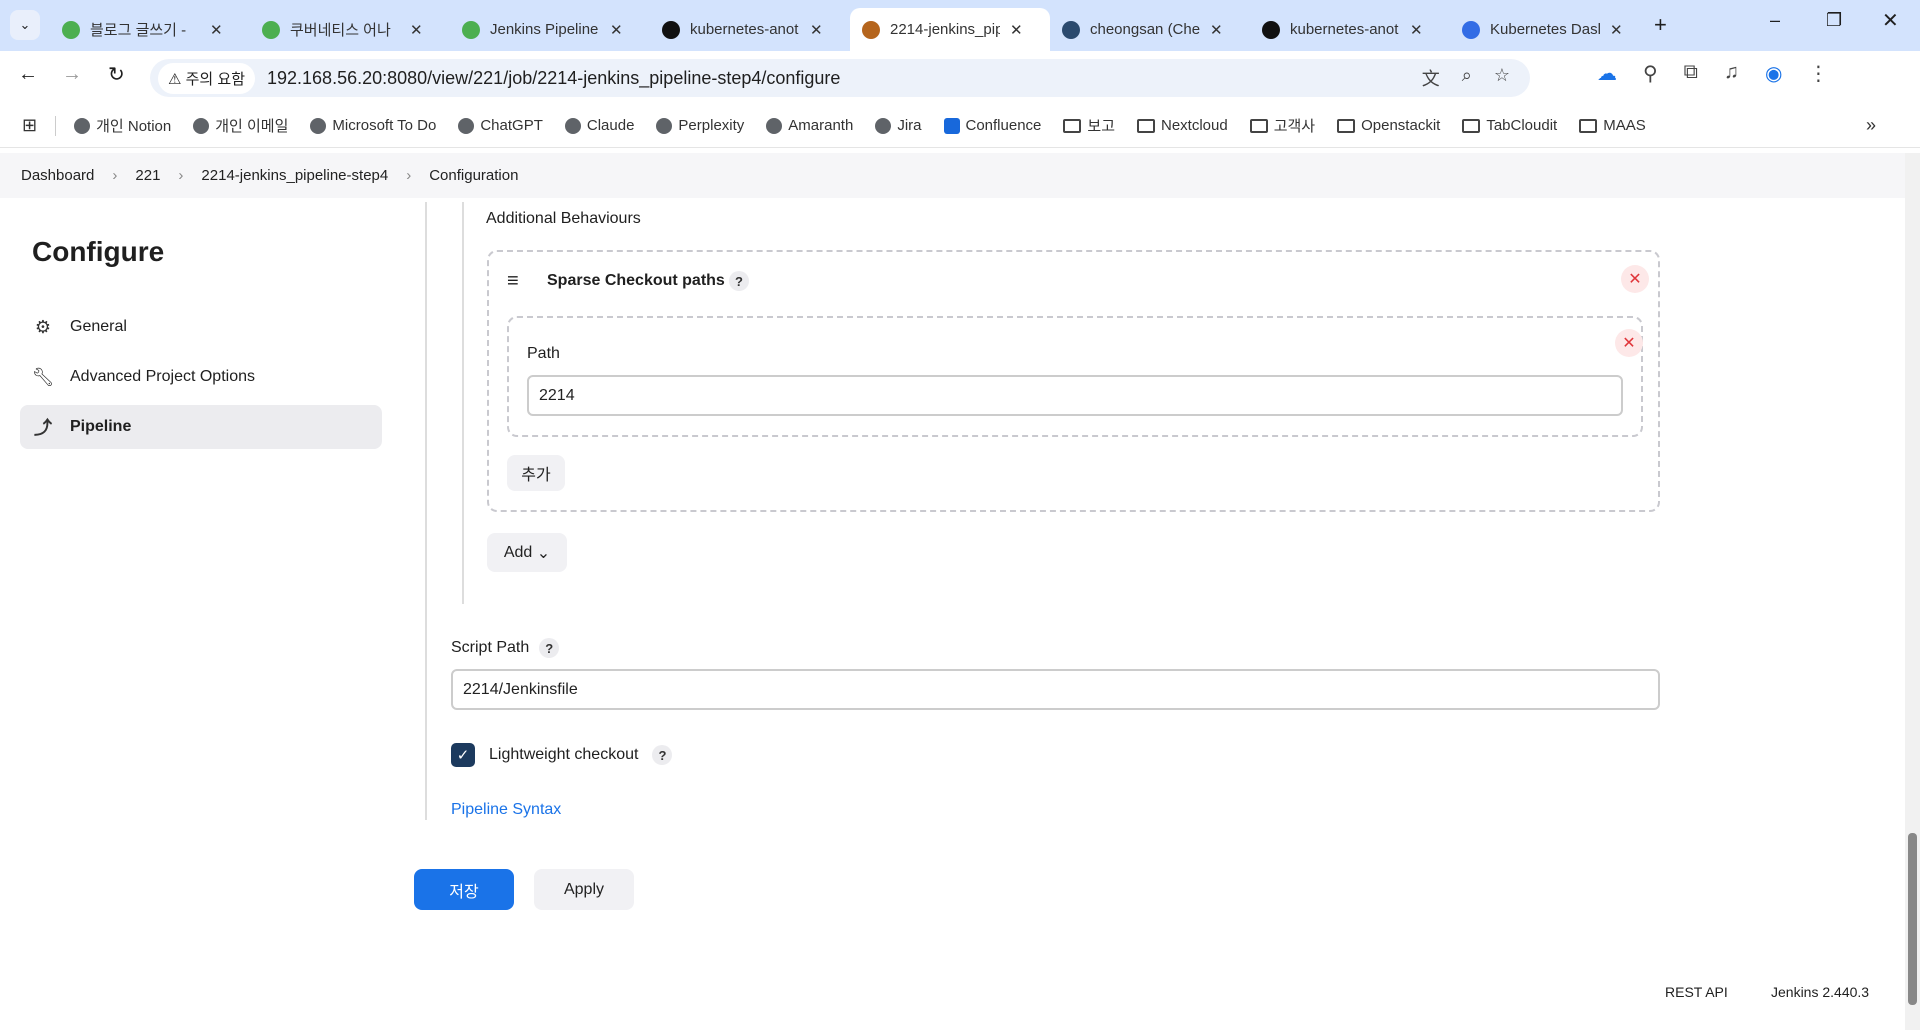  What do you see at coordinates (57, 175) in the screenshot?
I see `breadcrumb-dashboard: Dashboard` at bounding box center [57, 175].